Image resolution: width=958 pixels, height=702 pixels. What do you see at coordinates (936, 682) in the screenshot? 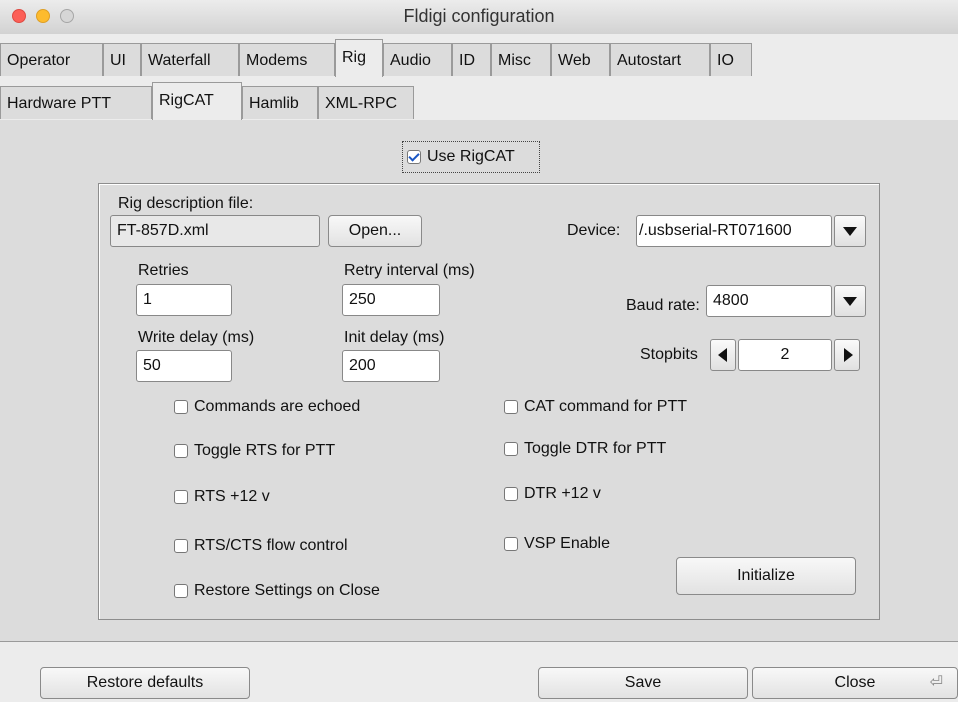
I see `return-key-icon: ⏎` at bounding box center [936, 682].